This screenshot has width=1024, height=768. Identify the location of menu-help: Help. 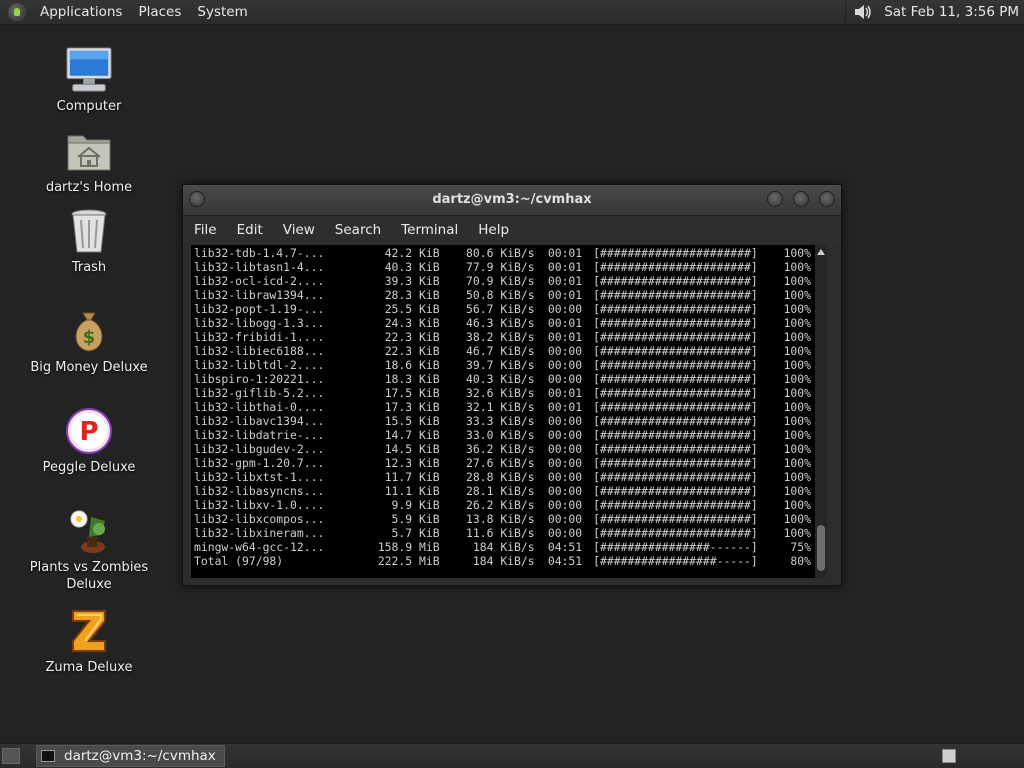
(493, 230).